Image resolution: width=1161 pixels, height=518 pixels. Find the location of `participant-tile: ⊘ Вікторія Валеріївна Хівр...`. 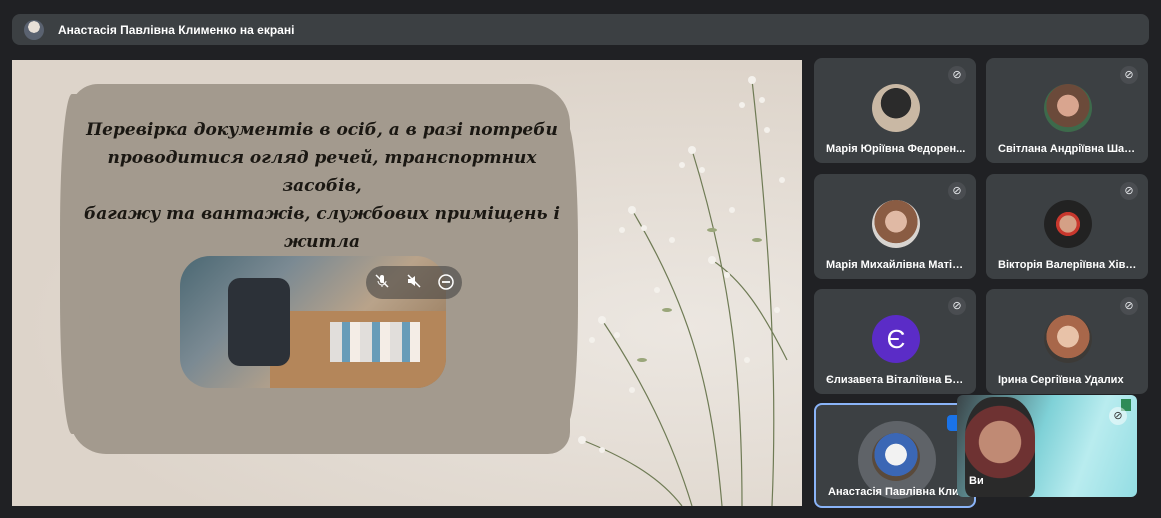

participant-tile: ⊘ Вікторія Валеріївна Хівр... is located at coordinates (1067, 226).